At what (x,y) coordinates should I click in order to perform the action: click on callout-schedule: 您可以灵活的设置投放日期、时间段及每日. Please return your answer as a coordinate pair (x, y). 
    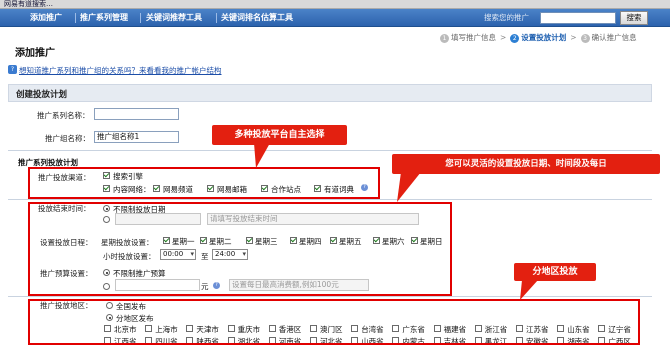
    Looking at the image, I should click on (526, 164).